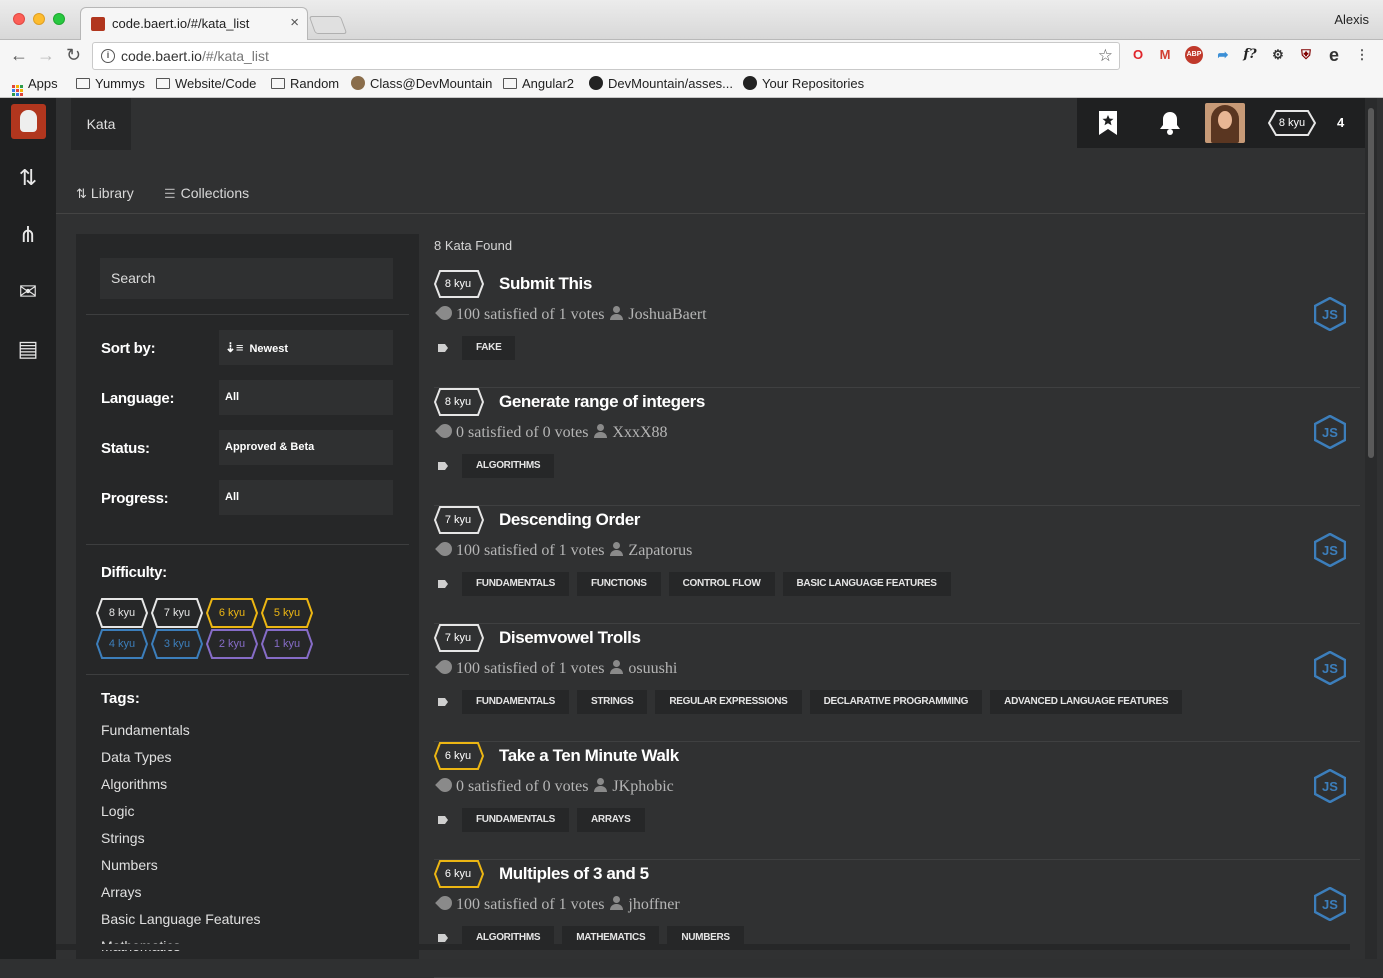 This screenshot has width=1383, height=978. Describe the element at coordinates (123, 838) in the screenshot. I see `tag-link-strings: Strings` at that location.